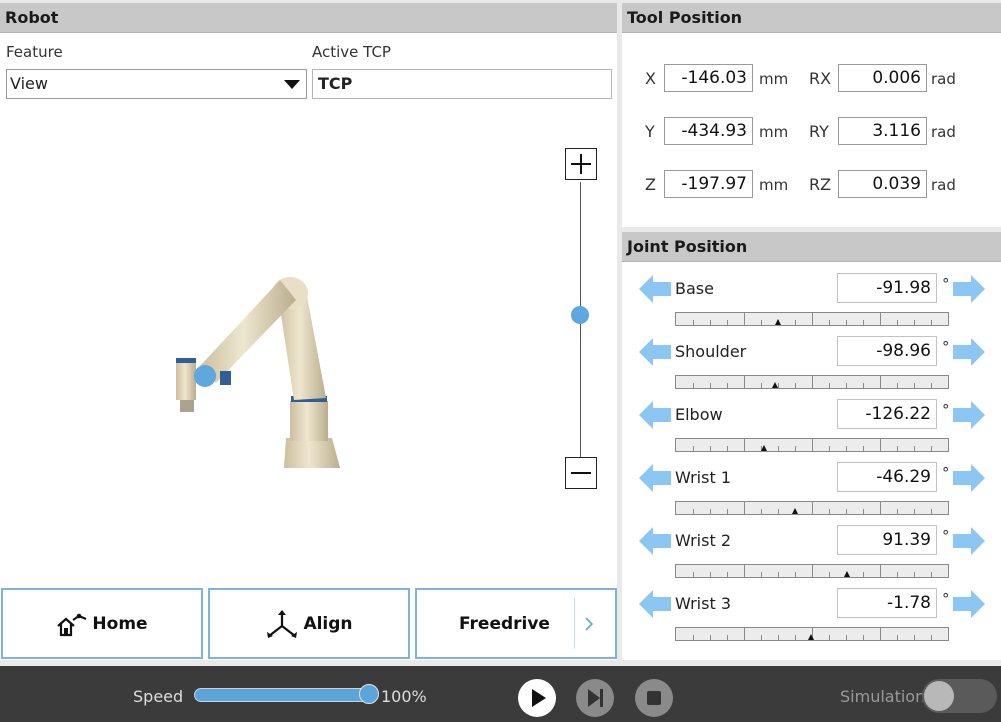  I want to click on robot-3d-view, so click(260, 368).